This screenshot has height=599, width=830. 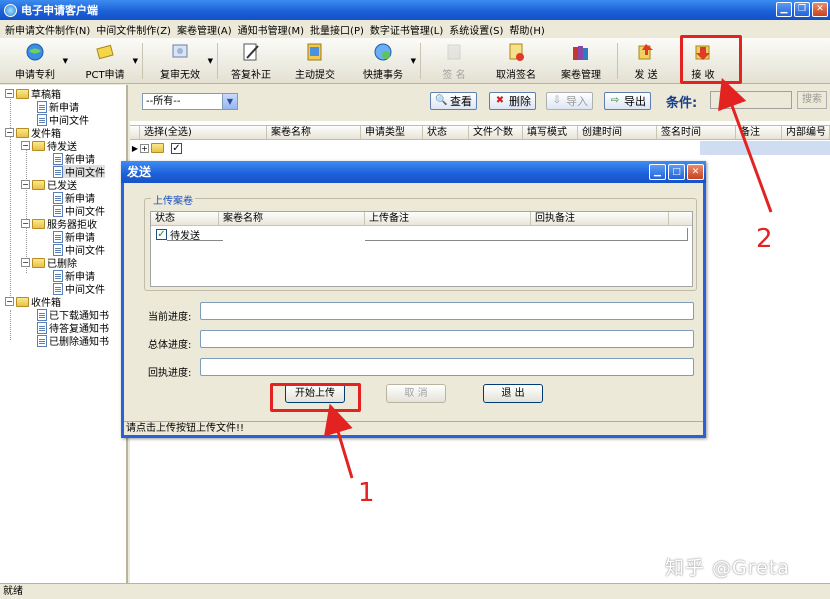 What do you see at coordinates (727, 568) in the screenshot?
I see `watermark-text: 知乎 @Greta` at bounding box center [727, 568].